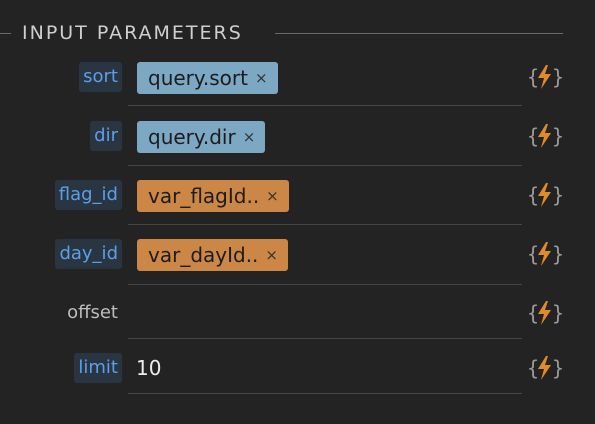  Describe the element at coordinates (192, 137) in the screenshot. I see `chip-label: query.dir` at that location.